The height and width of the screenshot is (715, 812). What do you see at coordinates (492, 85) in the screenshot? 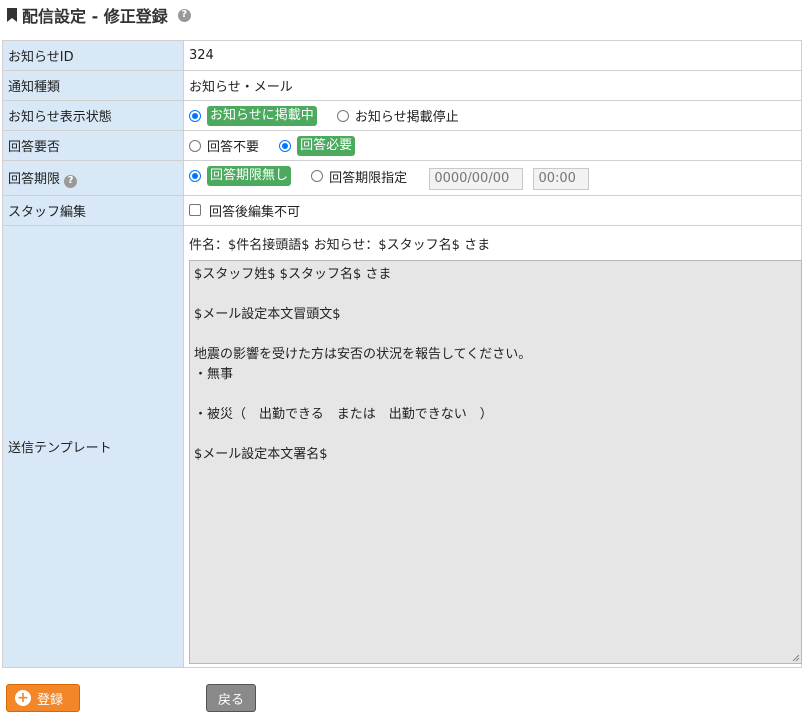
I see `value-notice-type: お知らせ・メール` at bounding box center [492, 85].